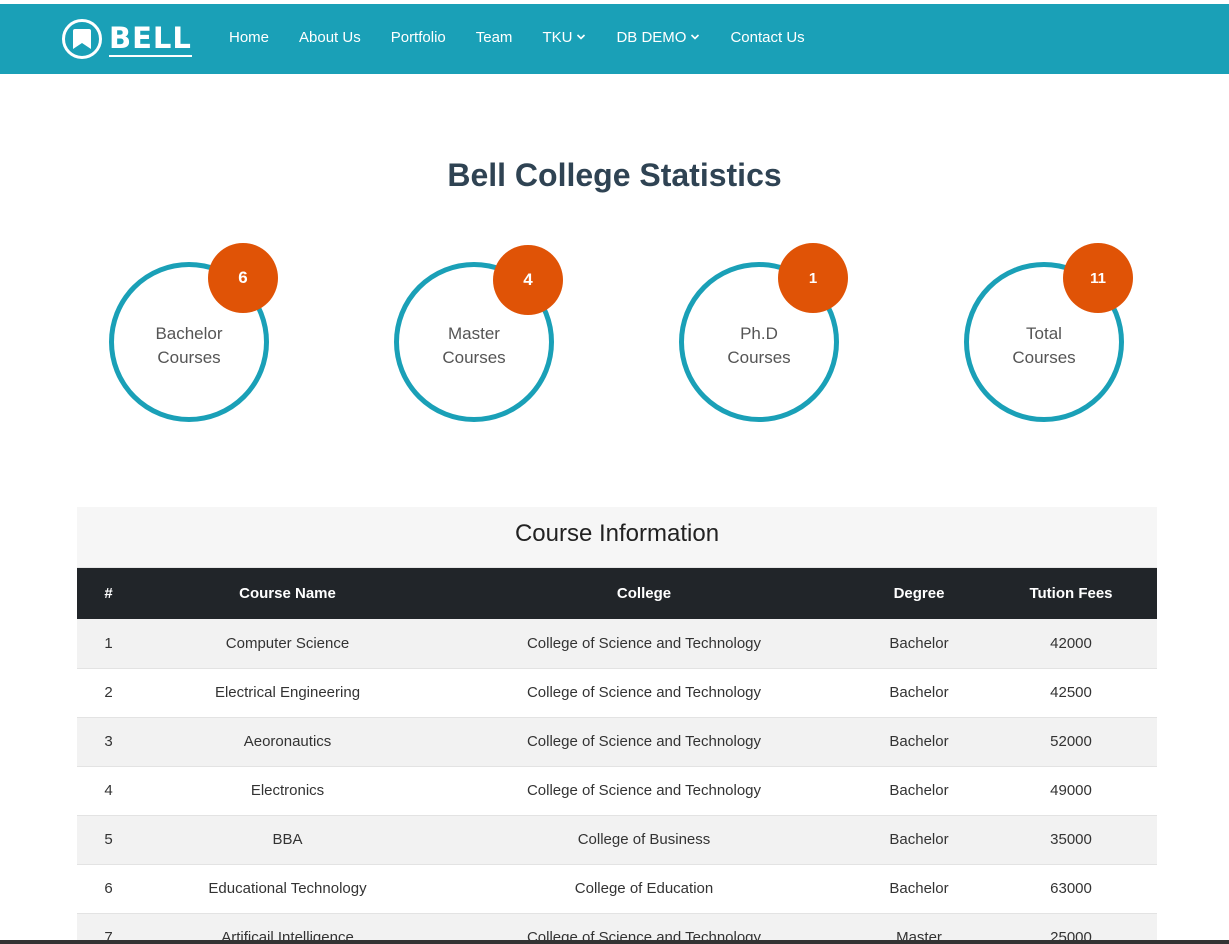  I want to click on col-header-degree: Degree, so click(919, 593).